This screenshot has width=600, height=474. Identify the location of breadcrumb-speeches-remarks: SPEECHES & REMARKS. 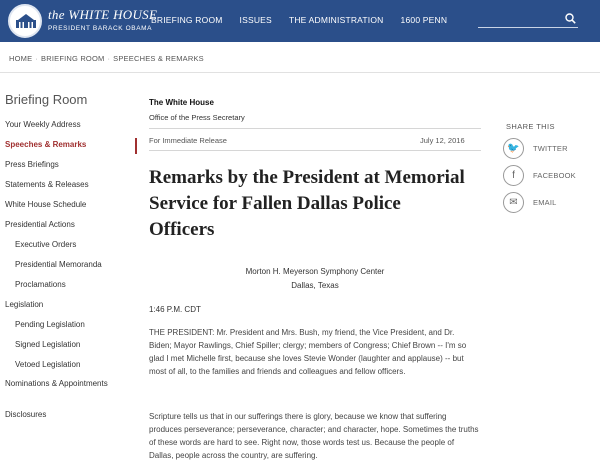
(158, 58).